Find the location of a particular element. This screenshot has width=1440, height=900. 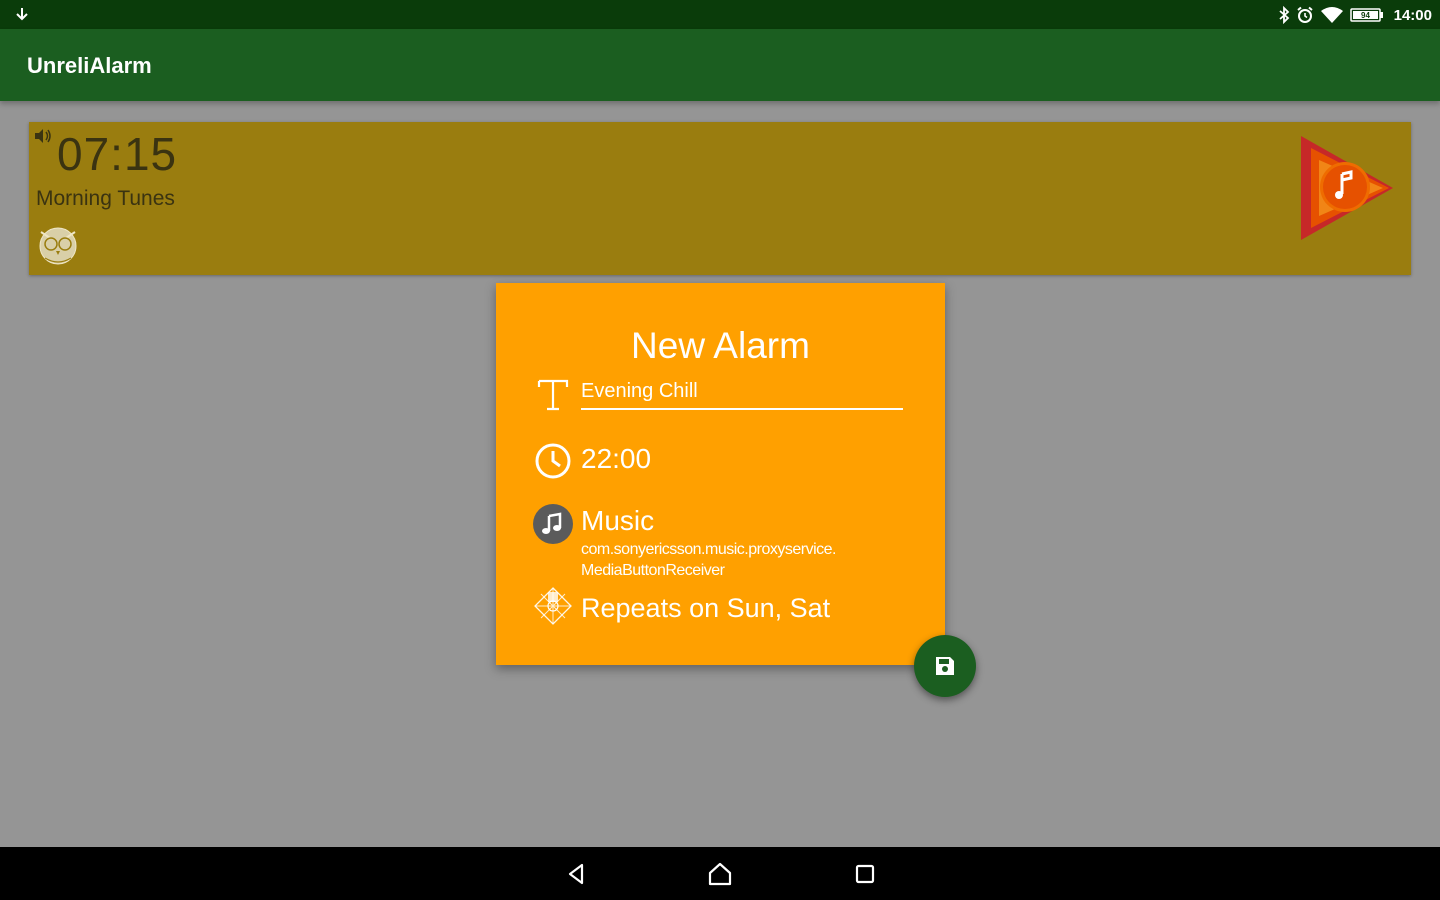

back-icon is located at coordinates (576, 874).